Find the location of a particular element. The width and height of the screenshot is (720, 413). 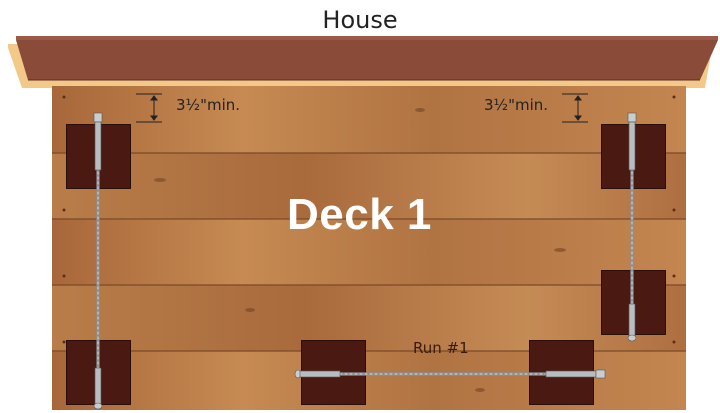

run-label: Run #1 is located at coordinates (441, 348).